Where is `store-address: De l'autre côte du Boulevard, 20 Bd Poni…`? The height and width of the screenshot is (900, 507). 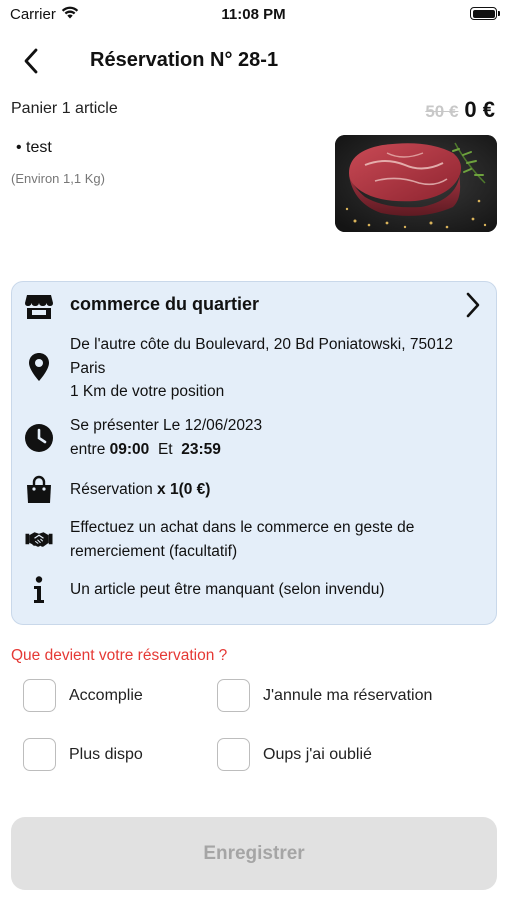 store-address: De l'autre côte du Boulevard, 20 Bd Poni… is located at coordinates (261, 368).